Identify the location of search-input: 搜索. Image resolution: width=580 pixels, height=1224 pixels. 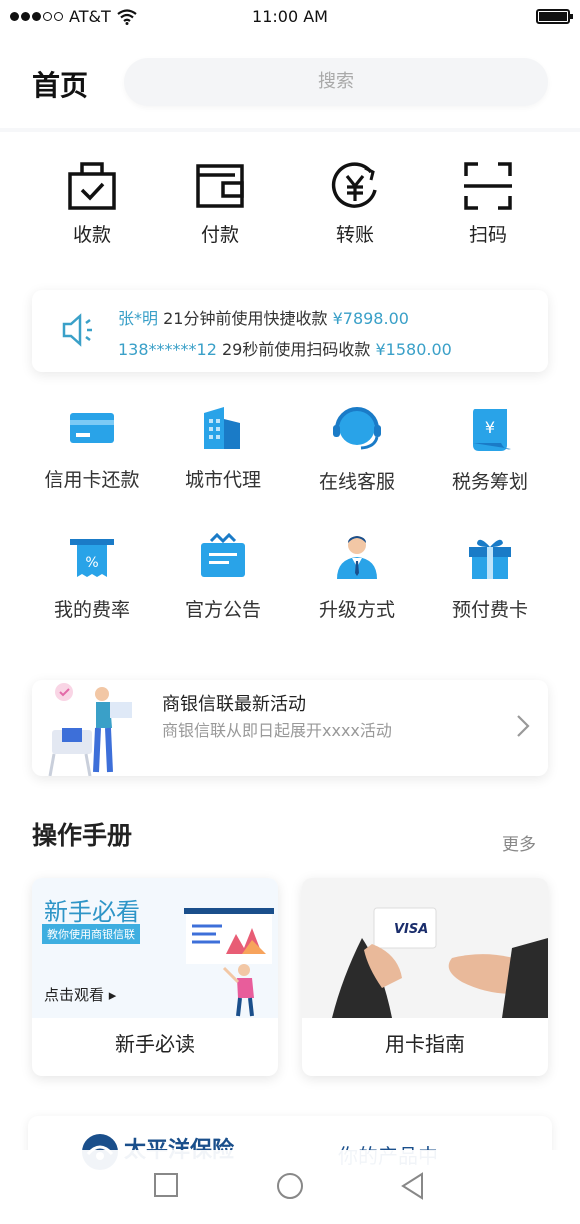
(336, 82).